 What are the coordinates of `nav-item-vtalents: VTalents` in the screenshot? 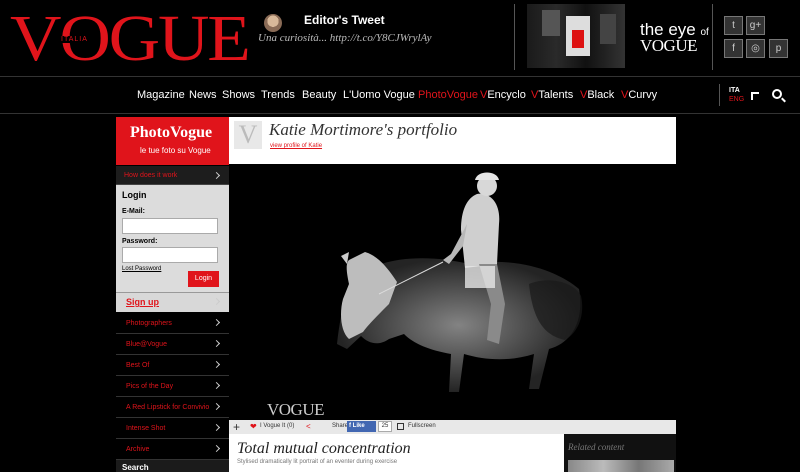 It's located at (552, 95).